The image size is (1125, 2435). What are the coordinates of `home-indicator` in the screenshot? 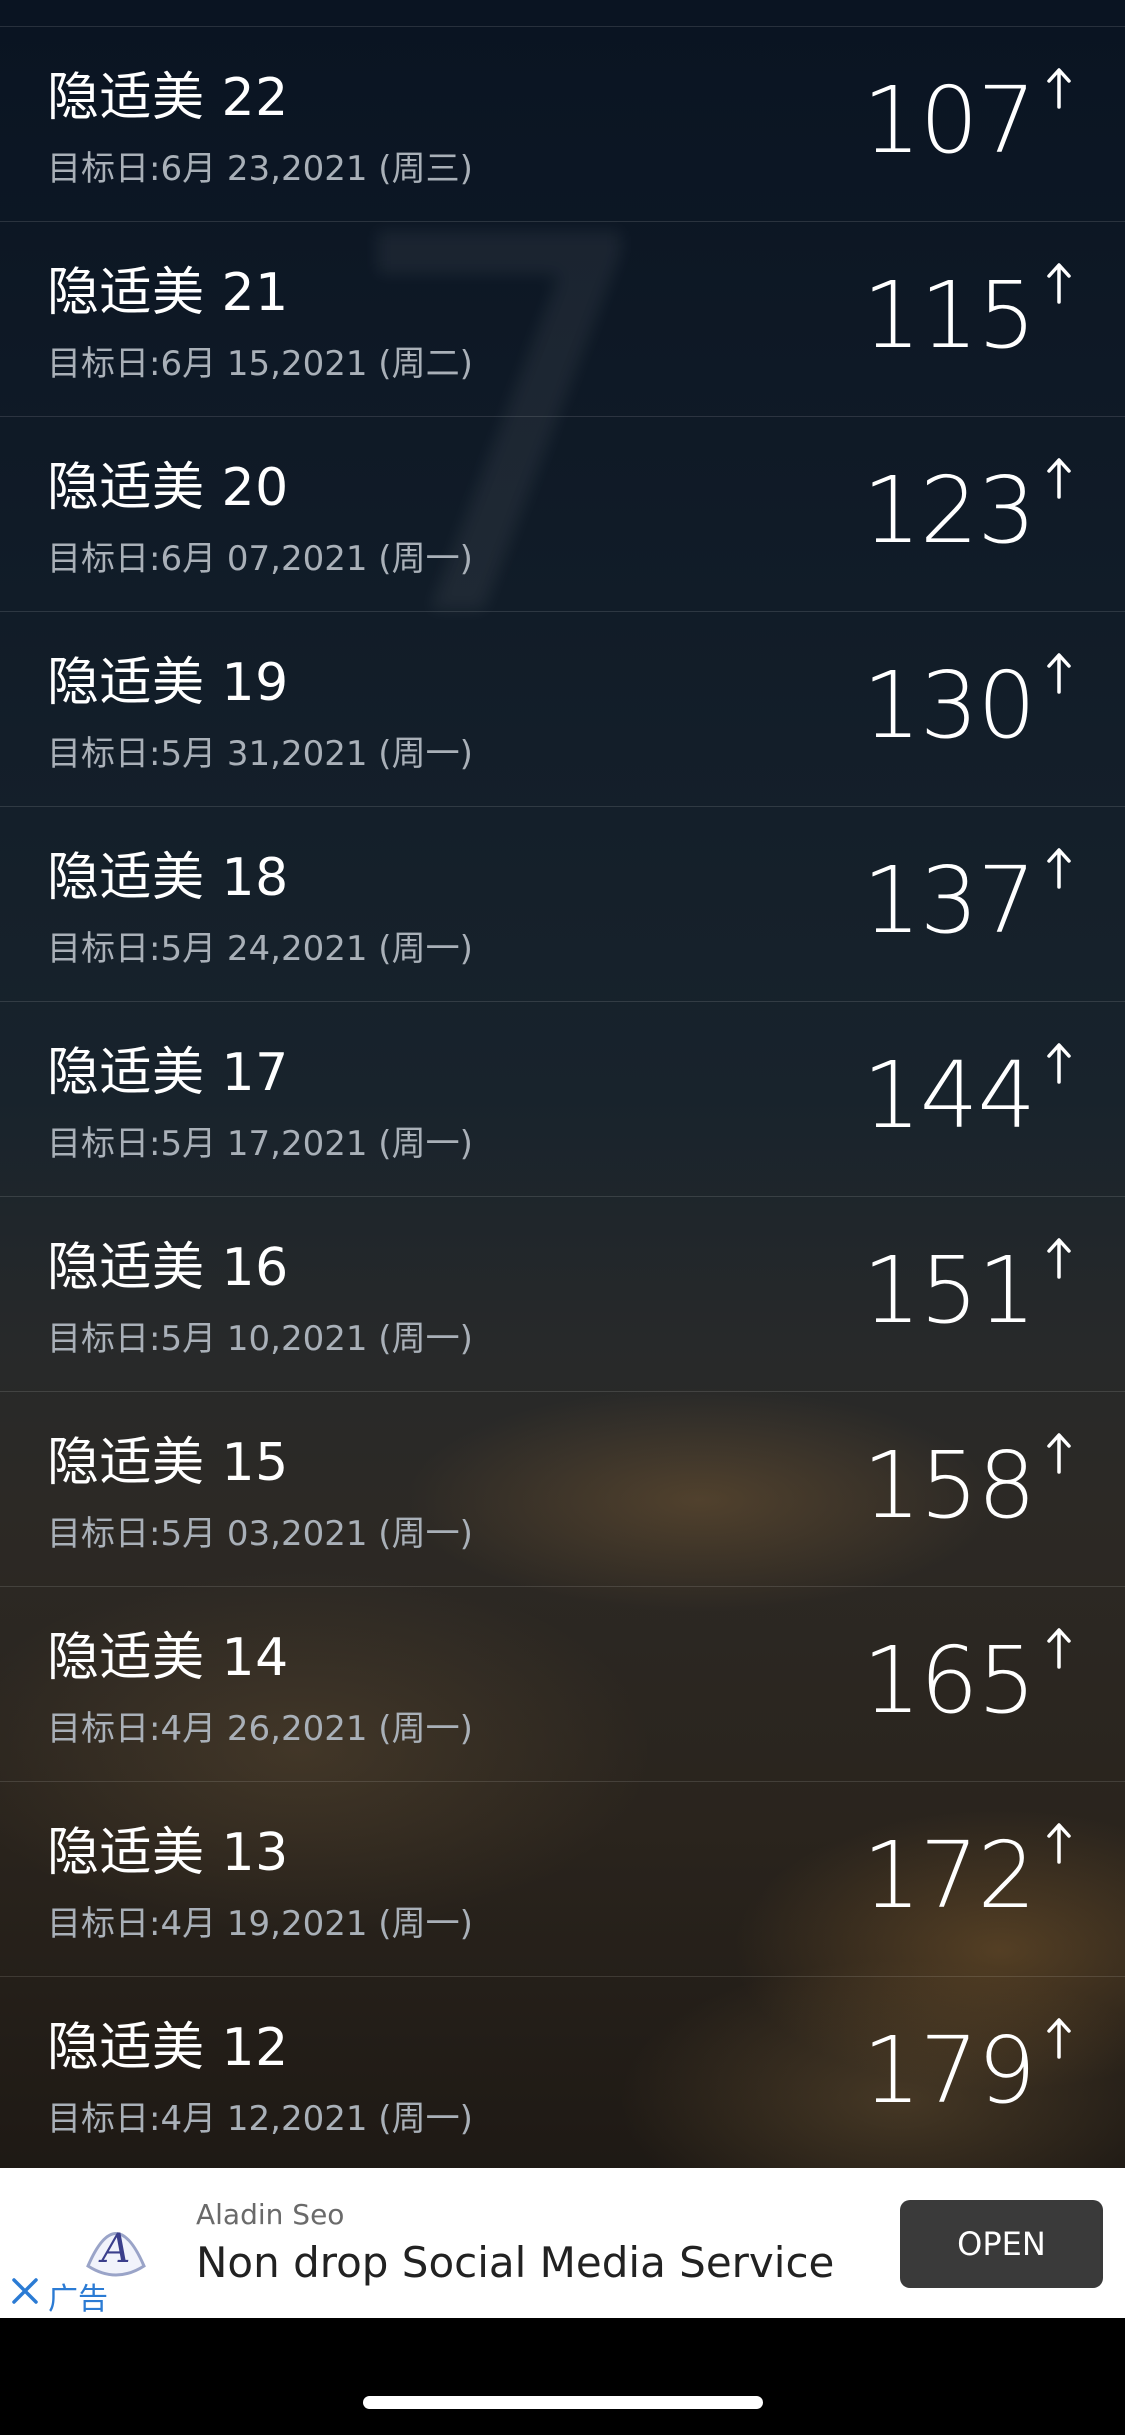 It's located at (563, 2402).